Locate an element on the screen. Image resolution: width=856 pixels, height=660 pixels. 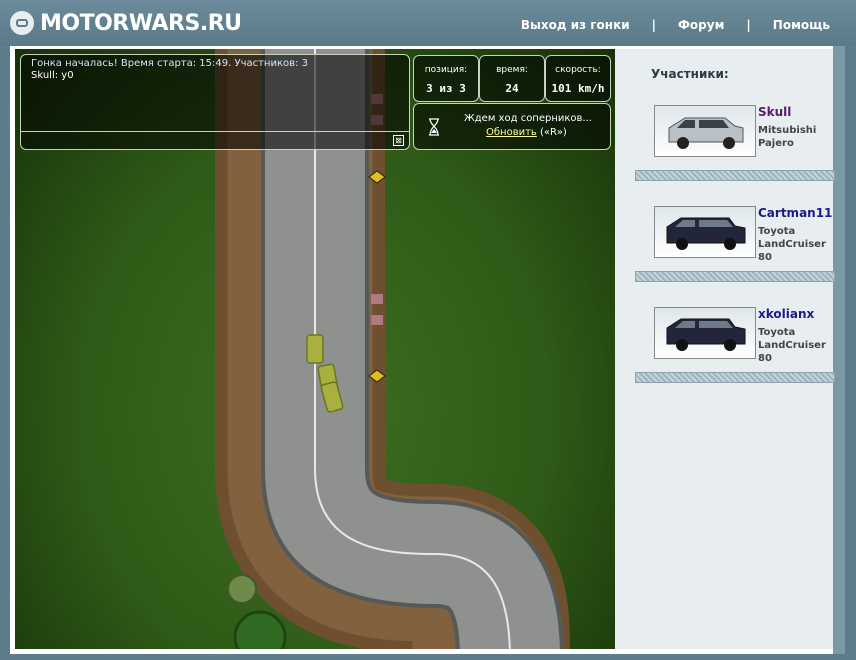
participant-card: xkolianx Toyota LandCruiser 80 is located at coordinates (749, 337).